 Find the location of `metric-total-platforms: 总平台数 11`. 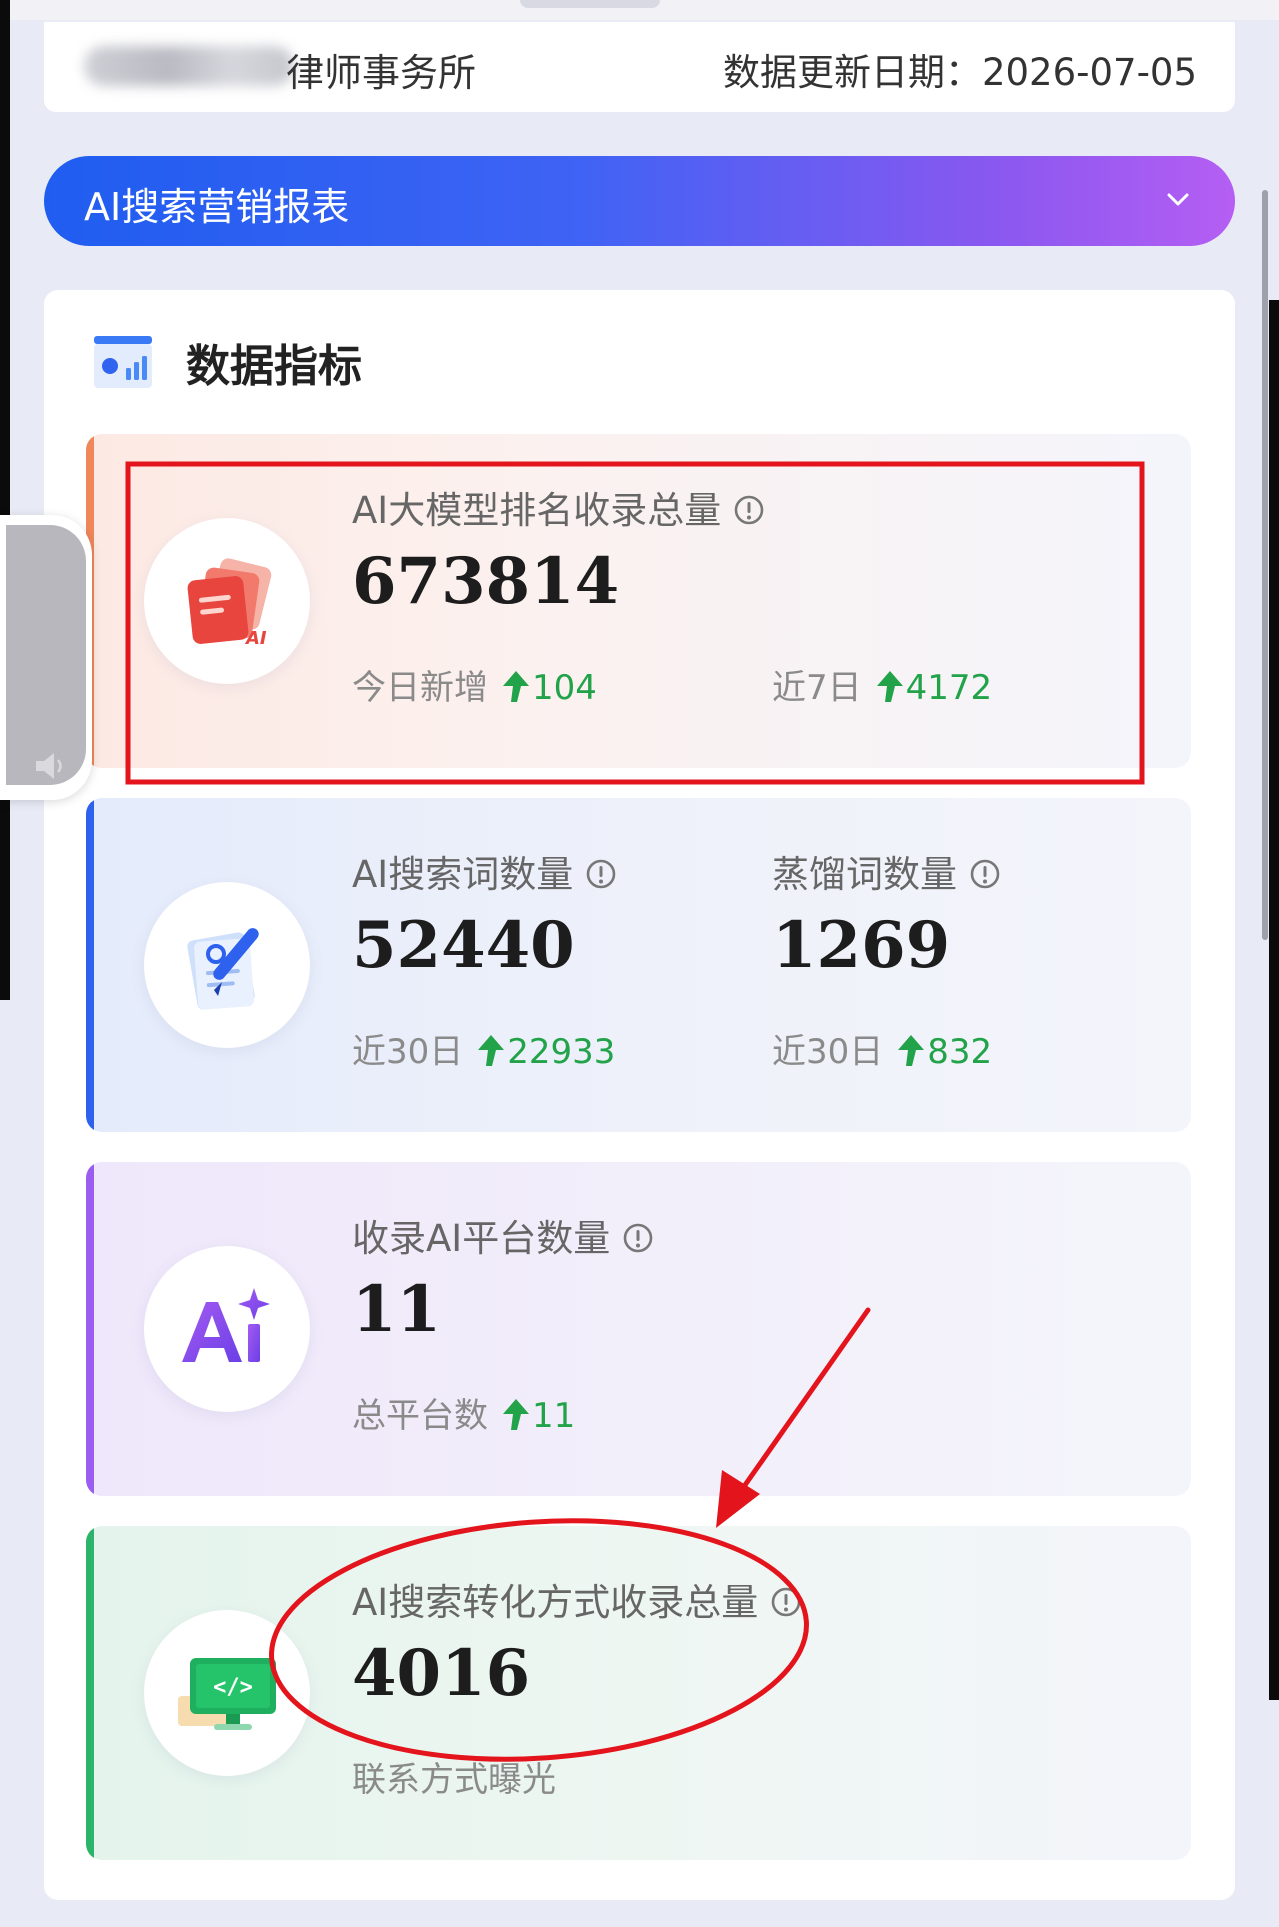

metric-total-platforms: 总平台数 11 is located at coordinates (463, 1412).